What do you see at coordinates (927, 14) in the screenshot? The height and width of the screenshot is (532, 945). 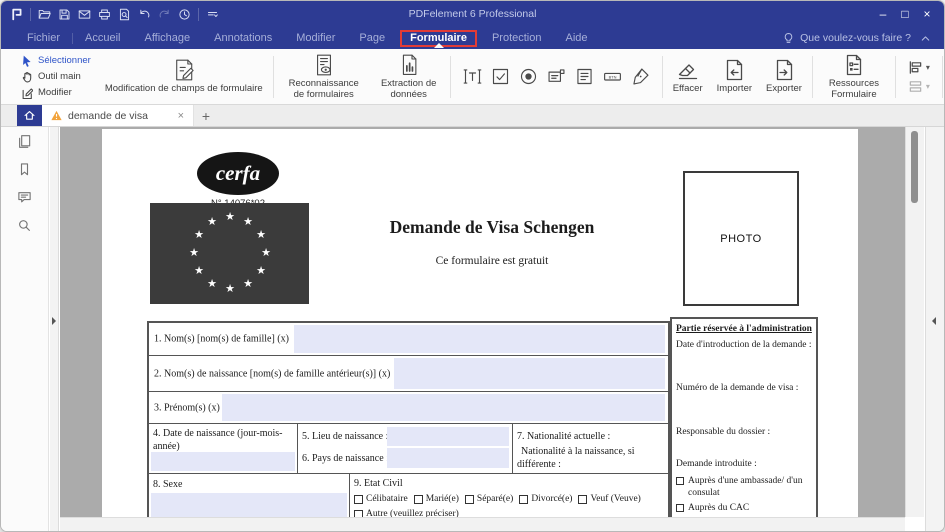 I see `close-button: ×` at bounding box center [927, 14].